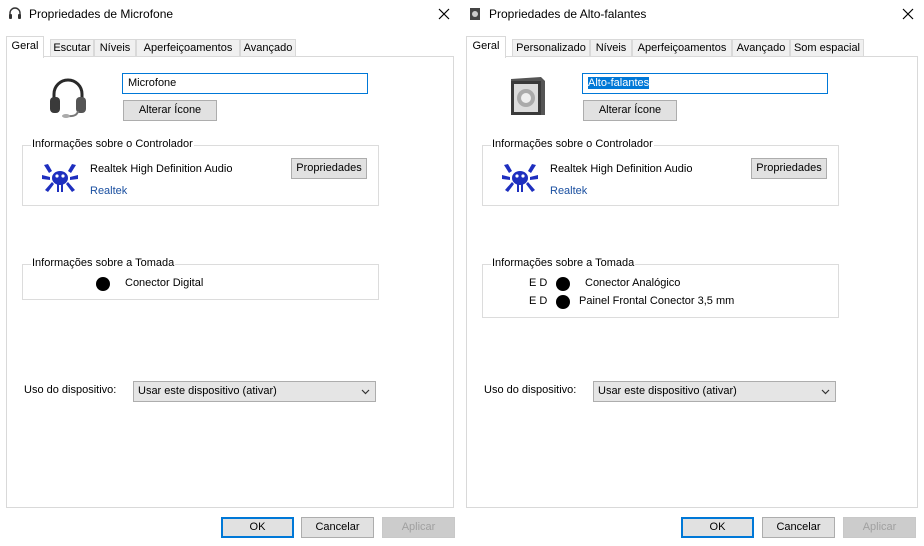  What do you see at coordinates (692, 14) in the screenshot?
I see `title-bar: Propriedades de Alto-falantes` at bounding box center [692, 14].